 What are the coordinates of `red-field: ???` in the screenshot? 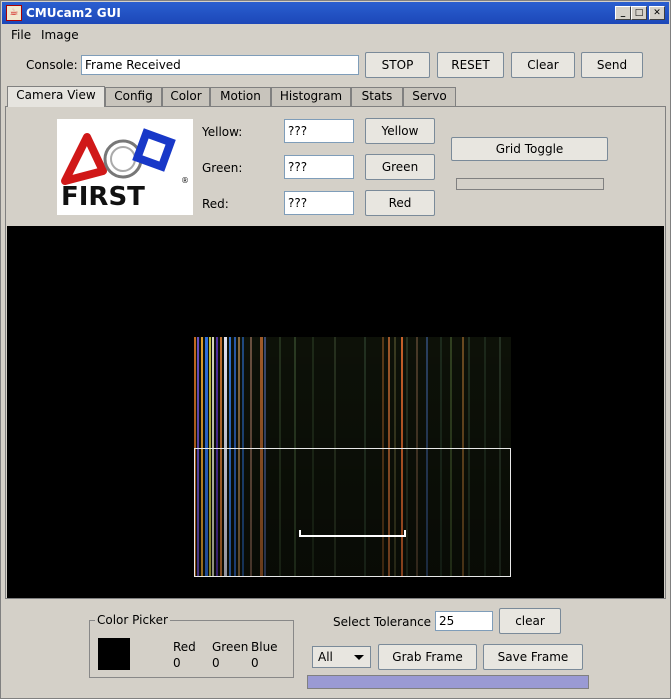 It's located at (319, 203).